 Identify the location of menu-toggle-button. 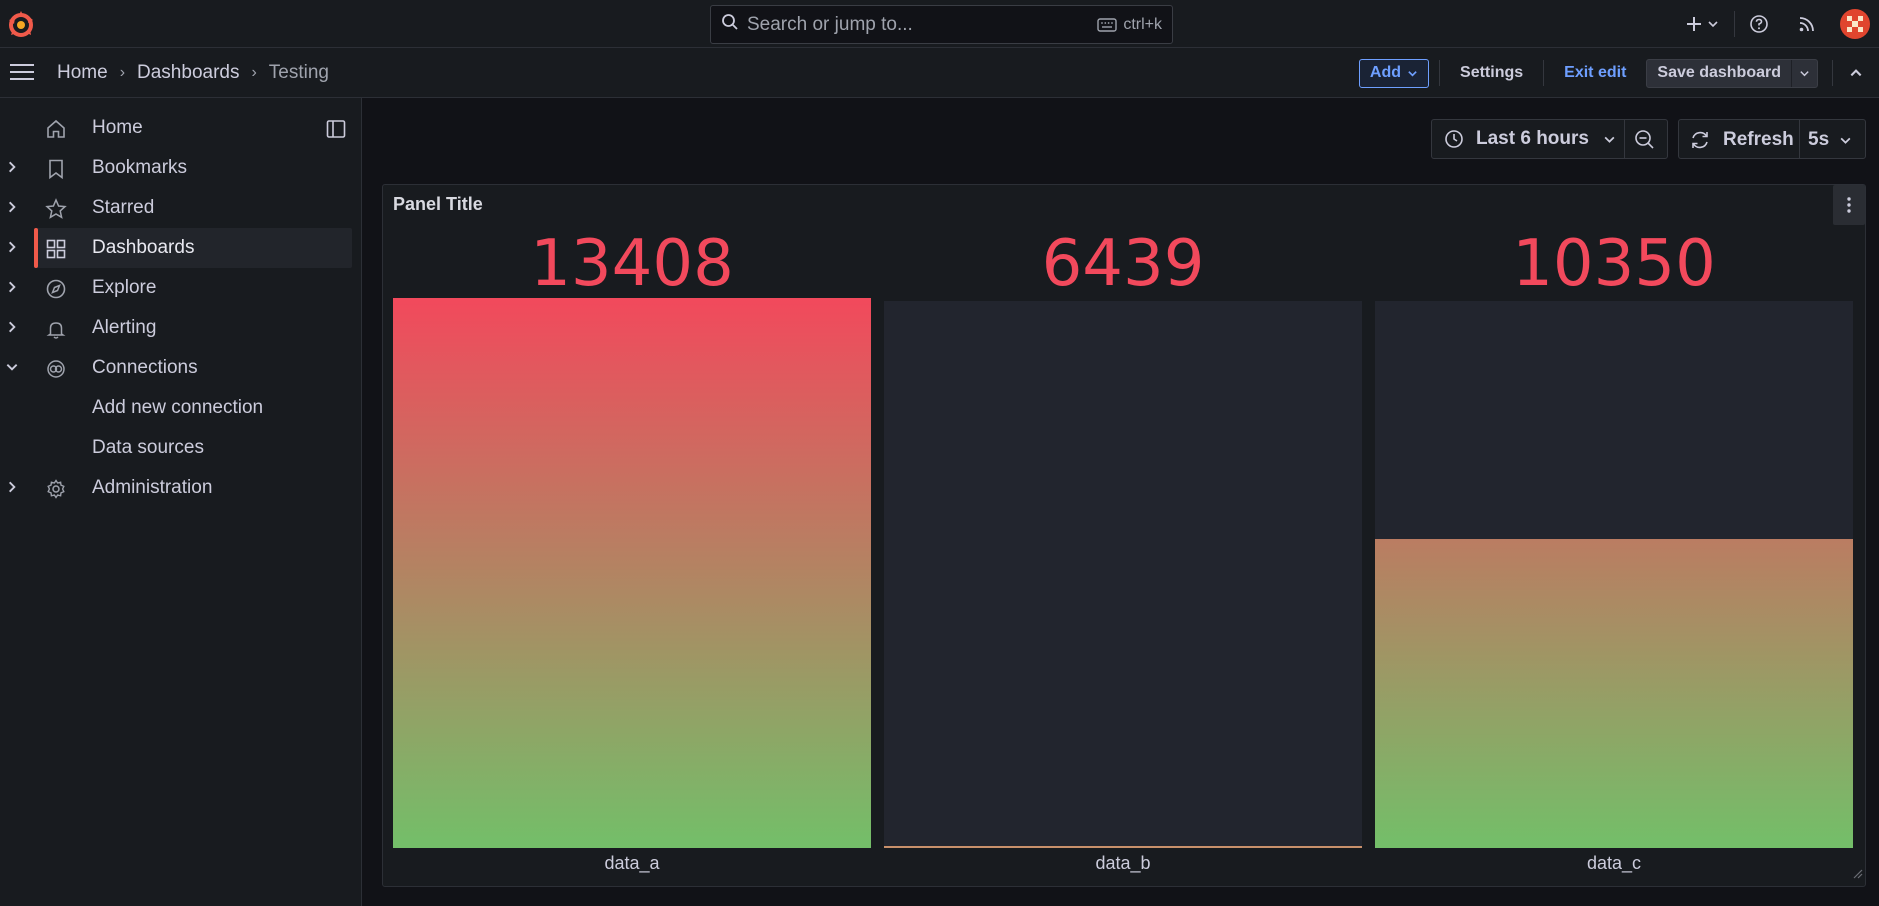
(22, 74).